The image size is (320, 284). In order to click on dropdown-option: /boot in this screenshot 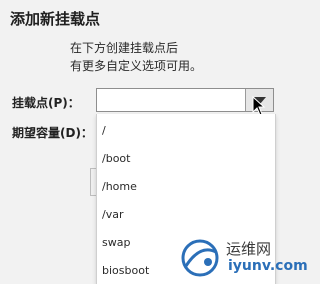, I will do `click(116, 158)`.